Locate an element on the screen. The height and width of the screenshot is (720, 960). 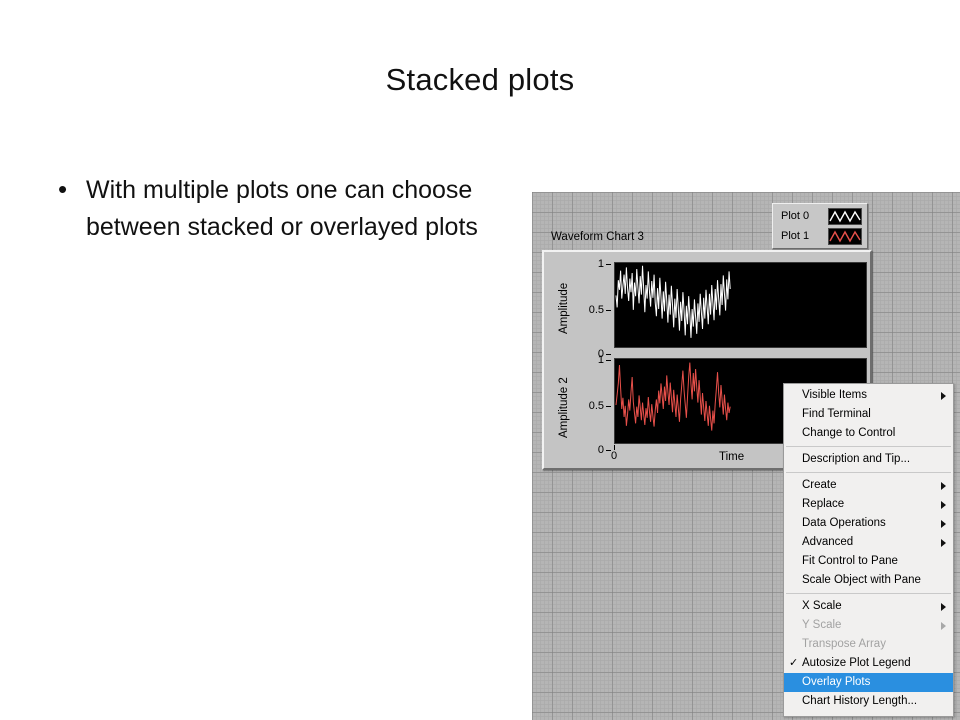
menu-item-label: Change to Control is located at coordinates (849, 433).